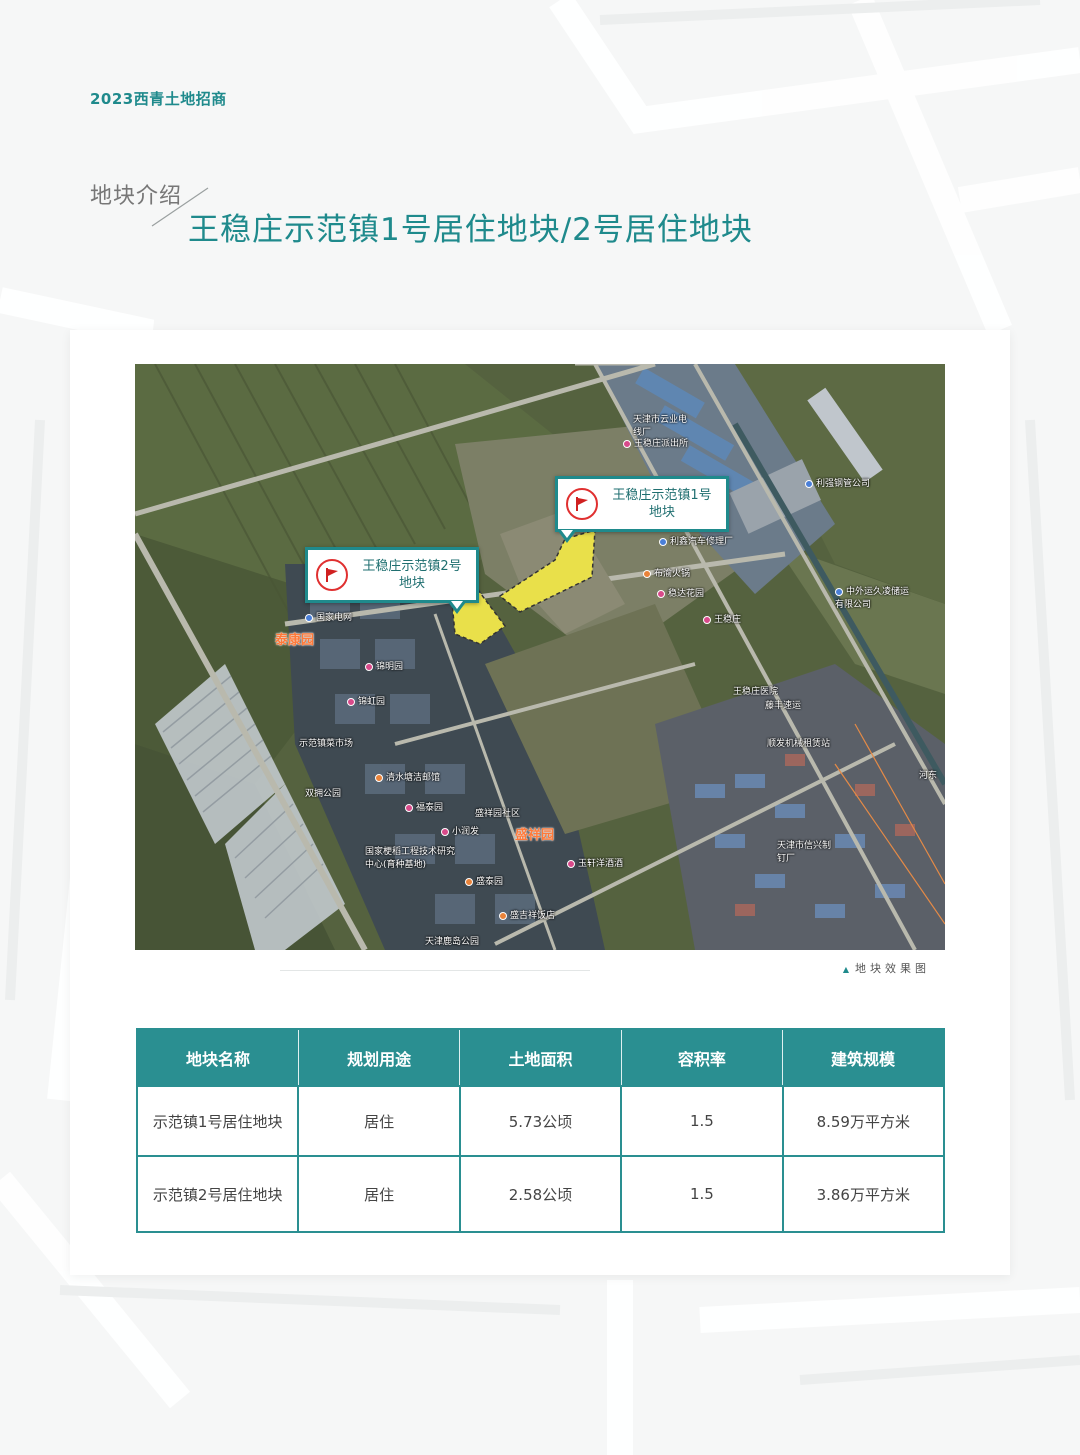 The image size is (1080, 1455). I want to click on poi-grid: 国家电网, so click(328, 616).